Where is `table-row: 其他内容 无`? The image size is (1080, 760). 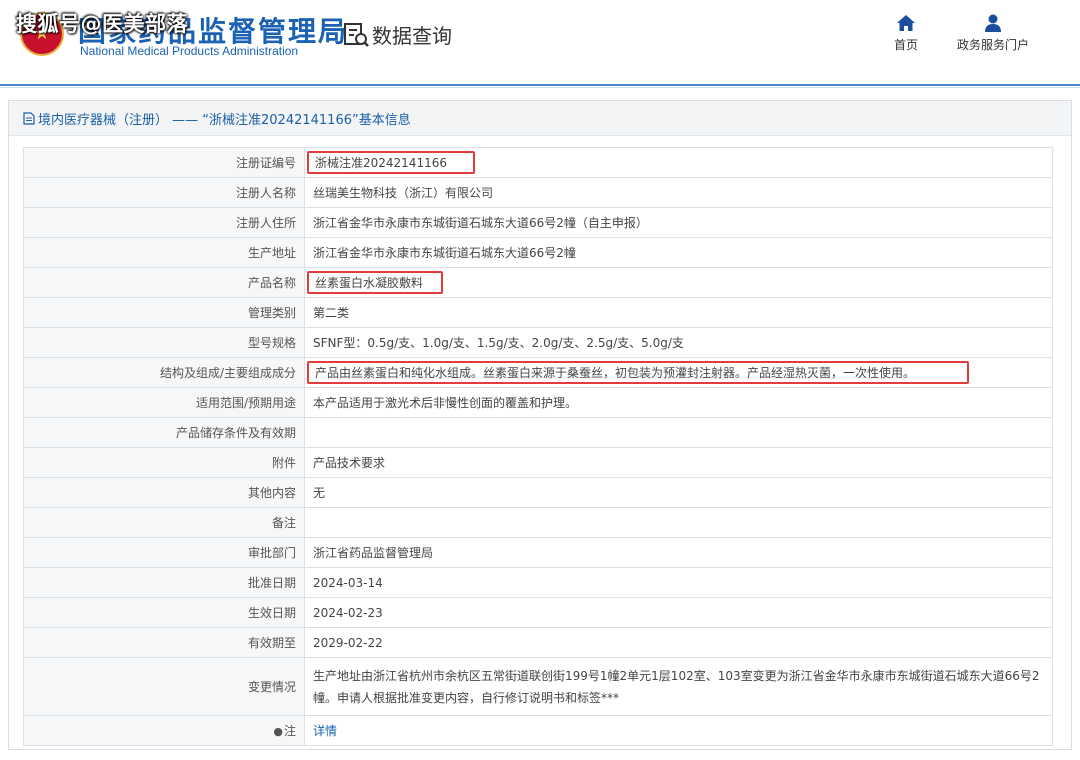
table-row: 其他内容 无 is located at coordinates (538, 492).